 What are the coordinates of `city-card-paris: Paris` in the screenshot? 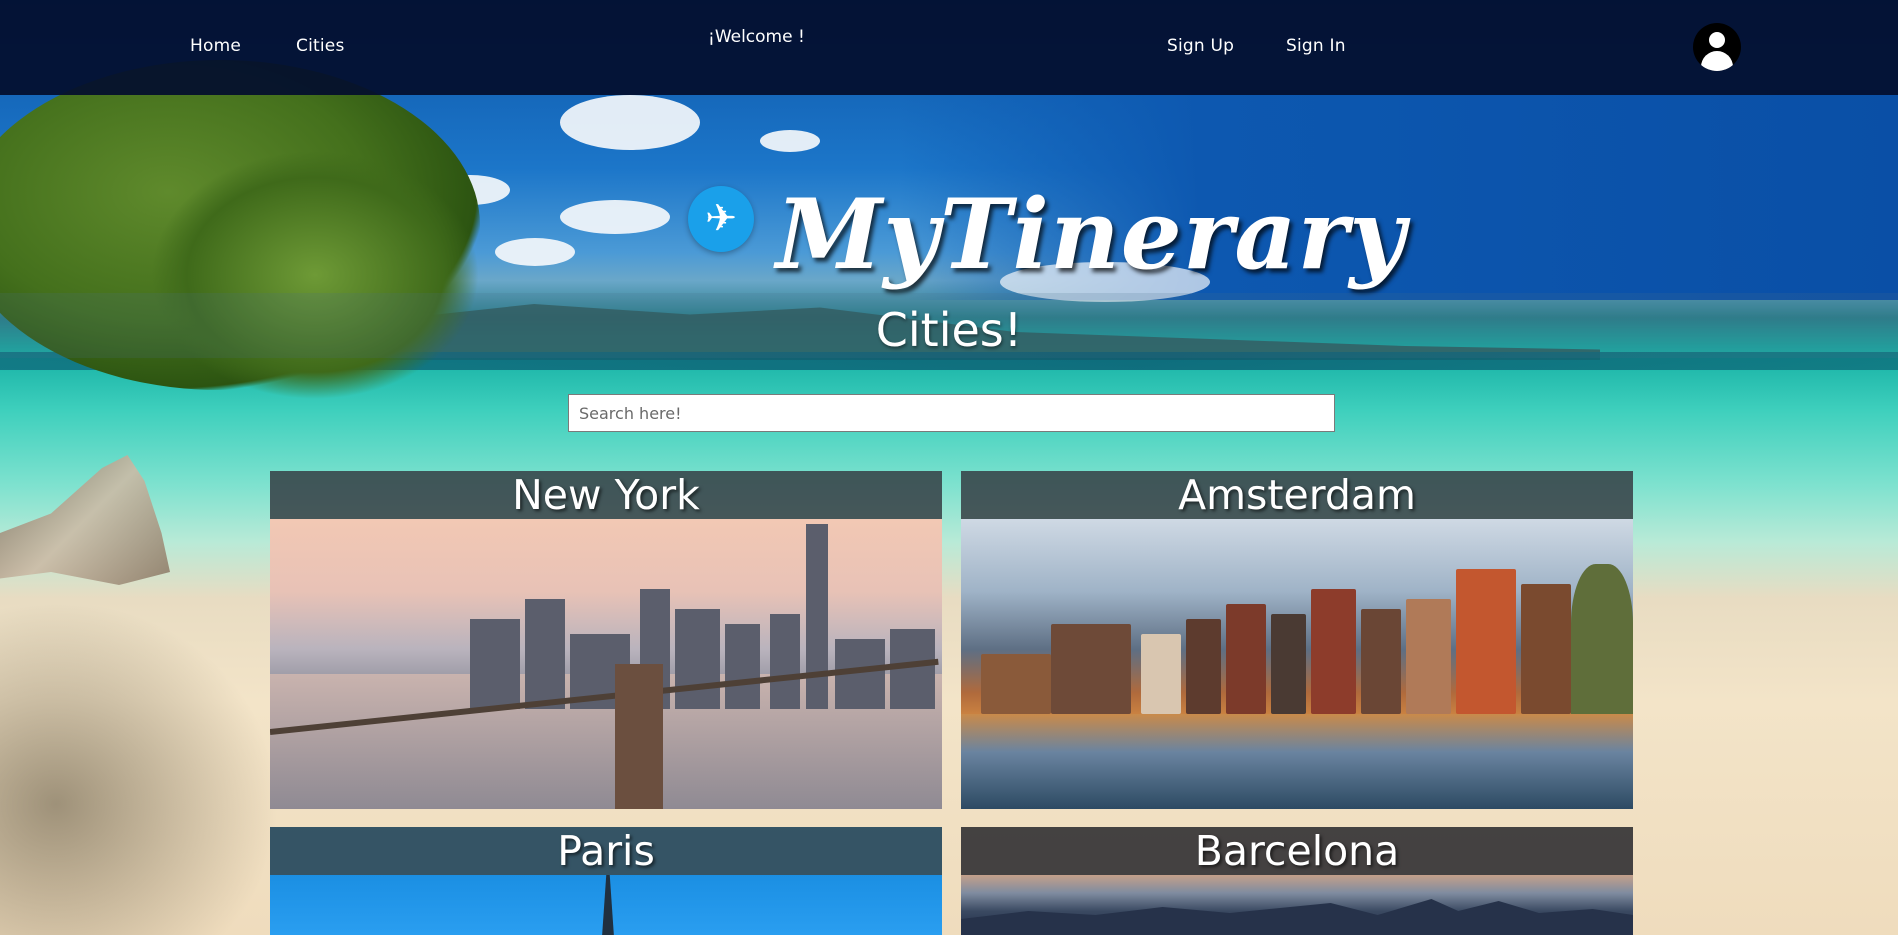 It's located at (606, 881).